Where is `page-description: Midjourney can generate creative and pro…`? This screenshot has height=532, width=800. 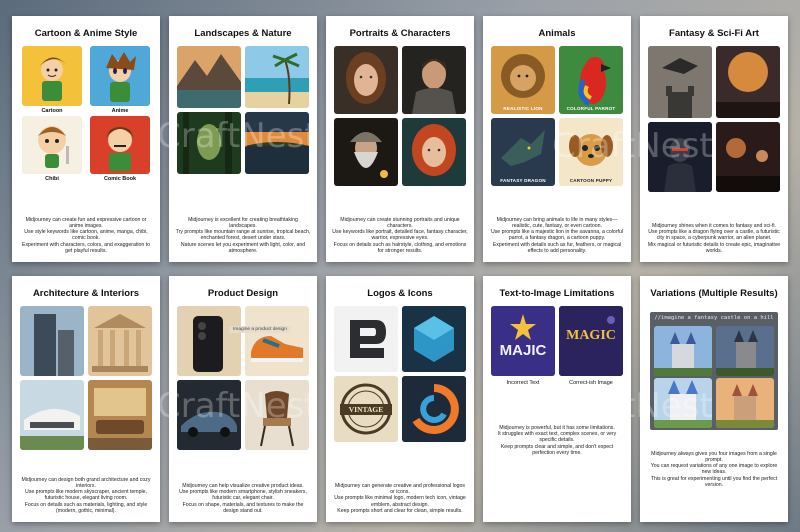 page-description: Midjourney can generate creative and pro… is located at coordinates (400, 498).